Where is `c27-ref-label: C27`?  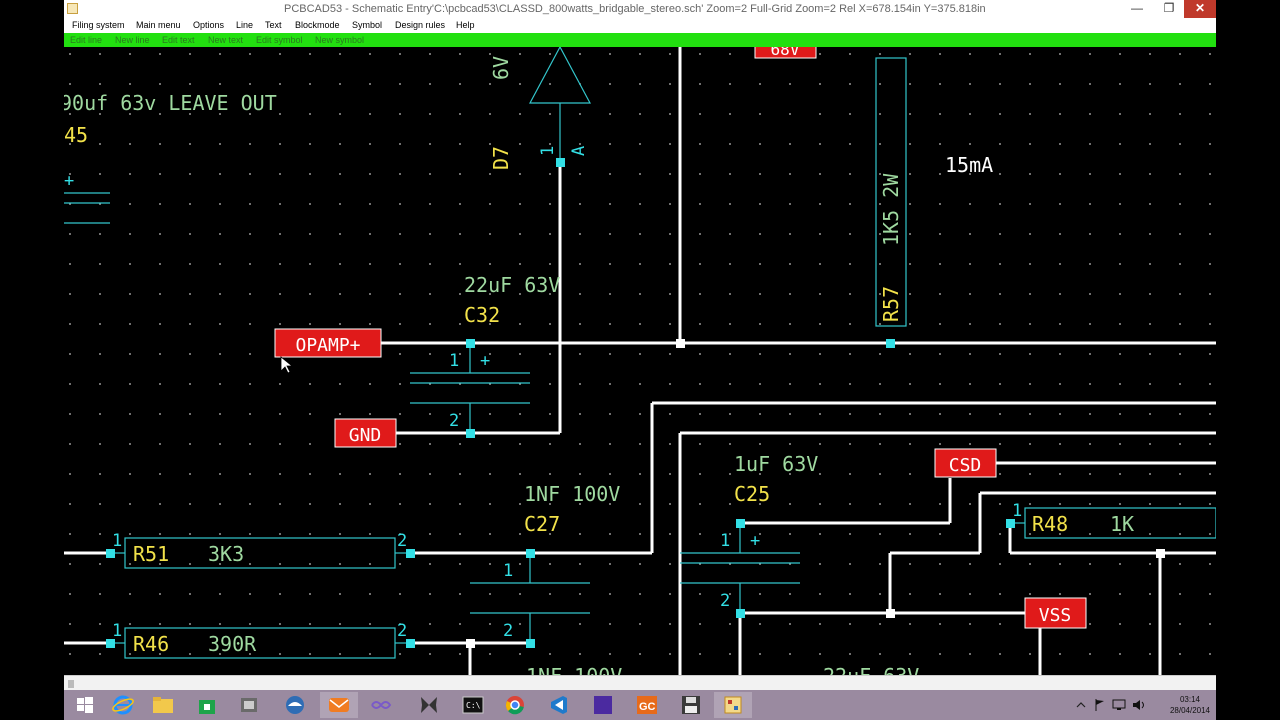
c27-ref-label: C27 is located at coordinates (542, 524).